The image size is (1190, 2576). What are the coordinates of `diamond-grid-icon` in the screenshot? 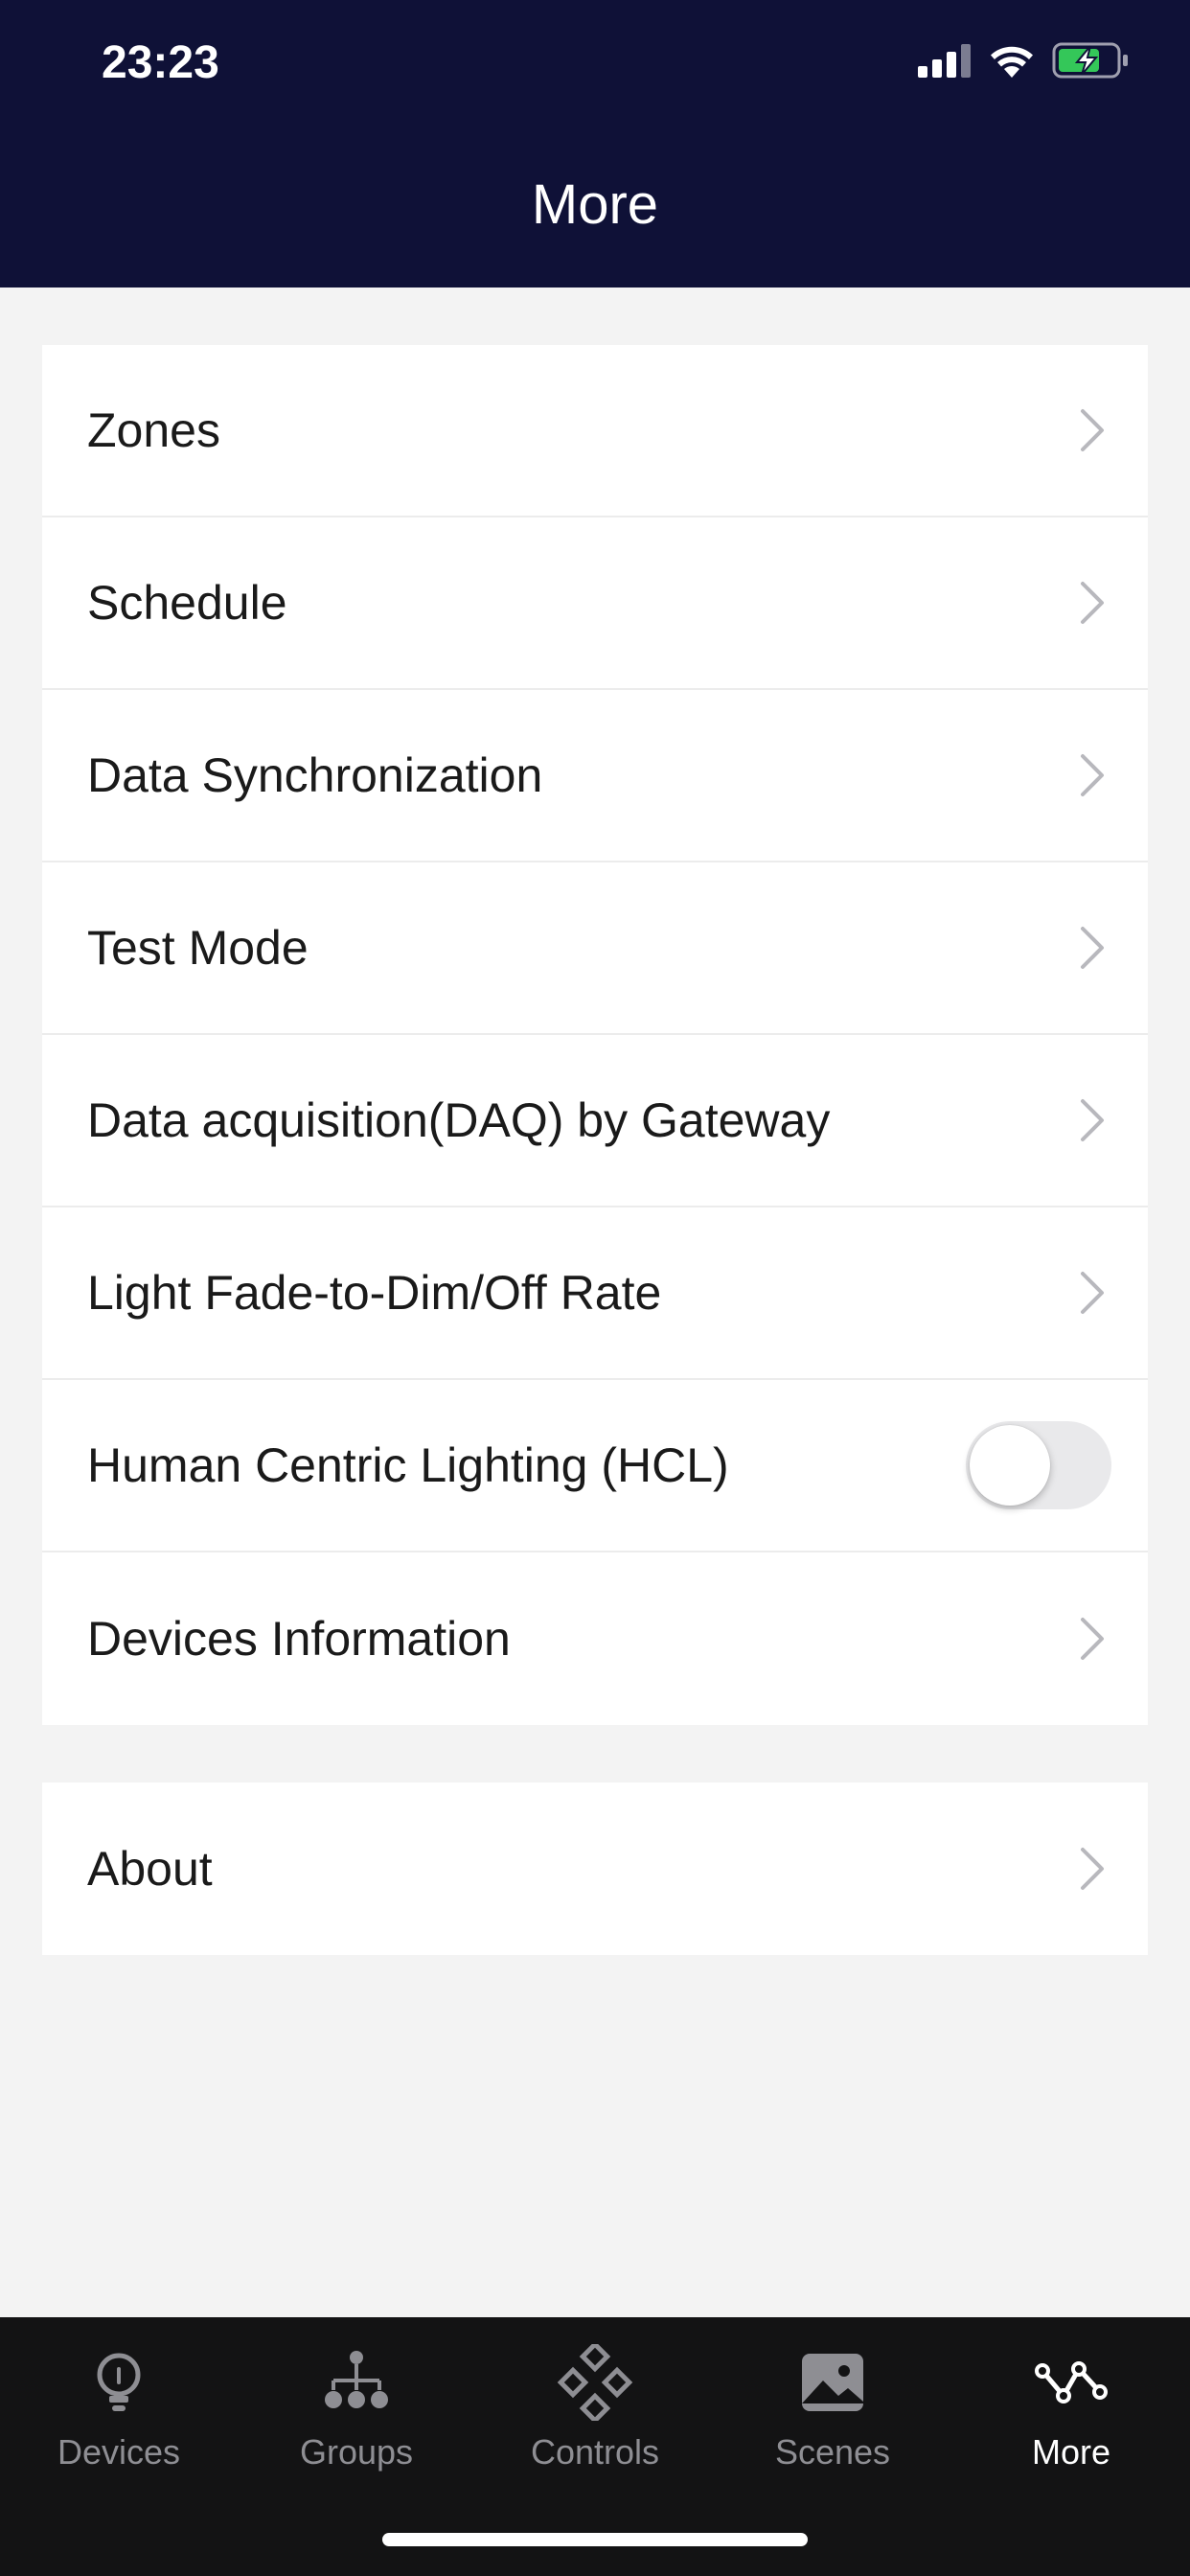 It's located at (595, 2382).